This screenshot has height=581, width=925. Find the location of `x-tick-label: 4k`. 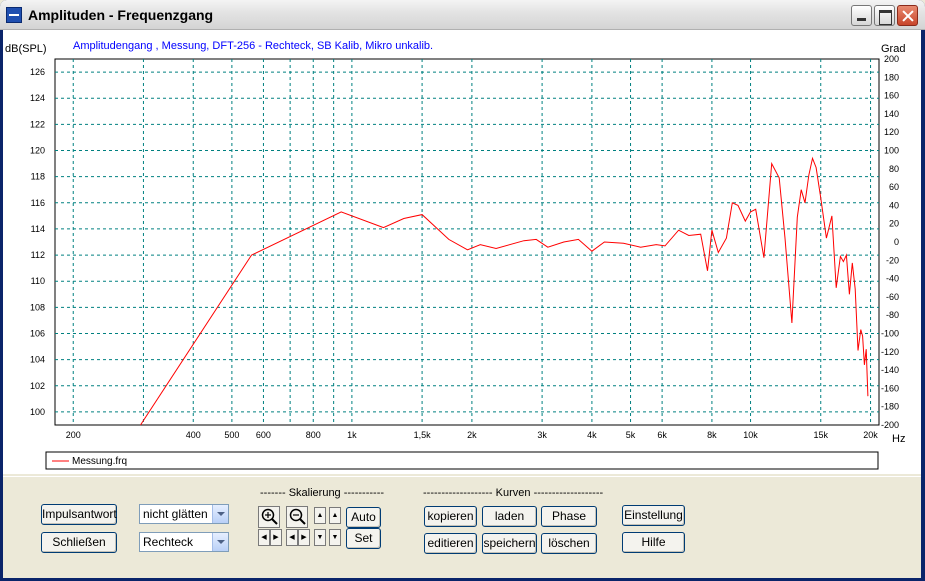

x-tick-label: 4k is located at coordinates (592, 435).